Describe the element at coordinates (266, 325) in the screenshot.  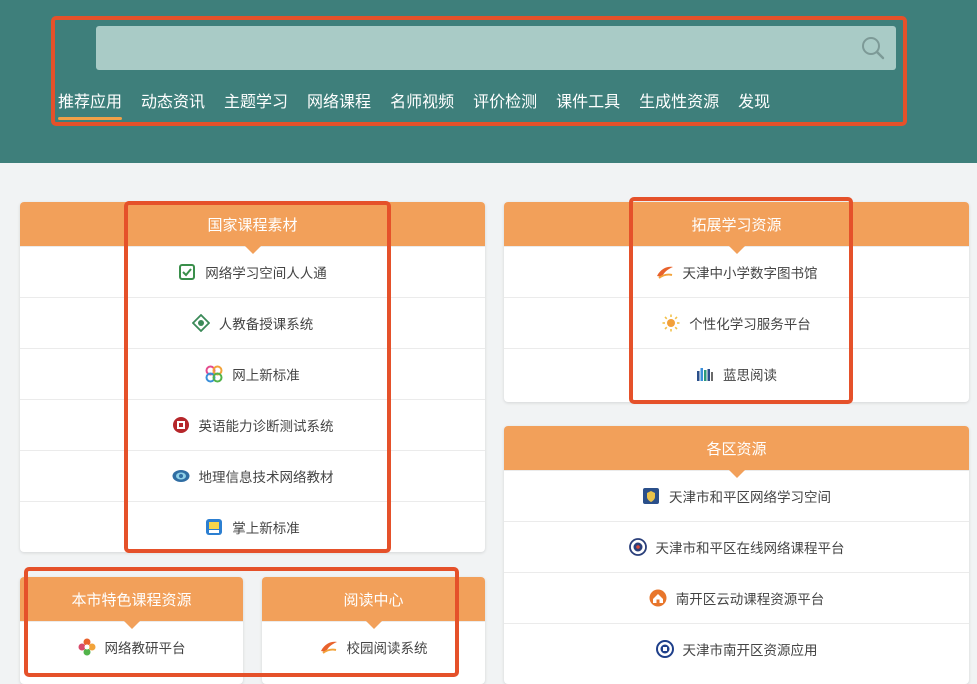
I see `resource-label: 人教备授课系统` at that location.